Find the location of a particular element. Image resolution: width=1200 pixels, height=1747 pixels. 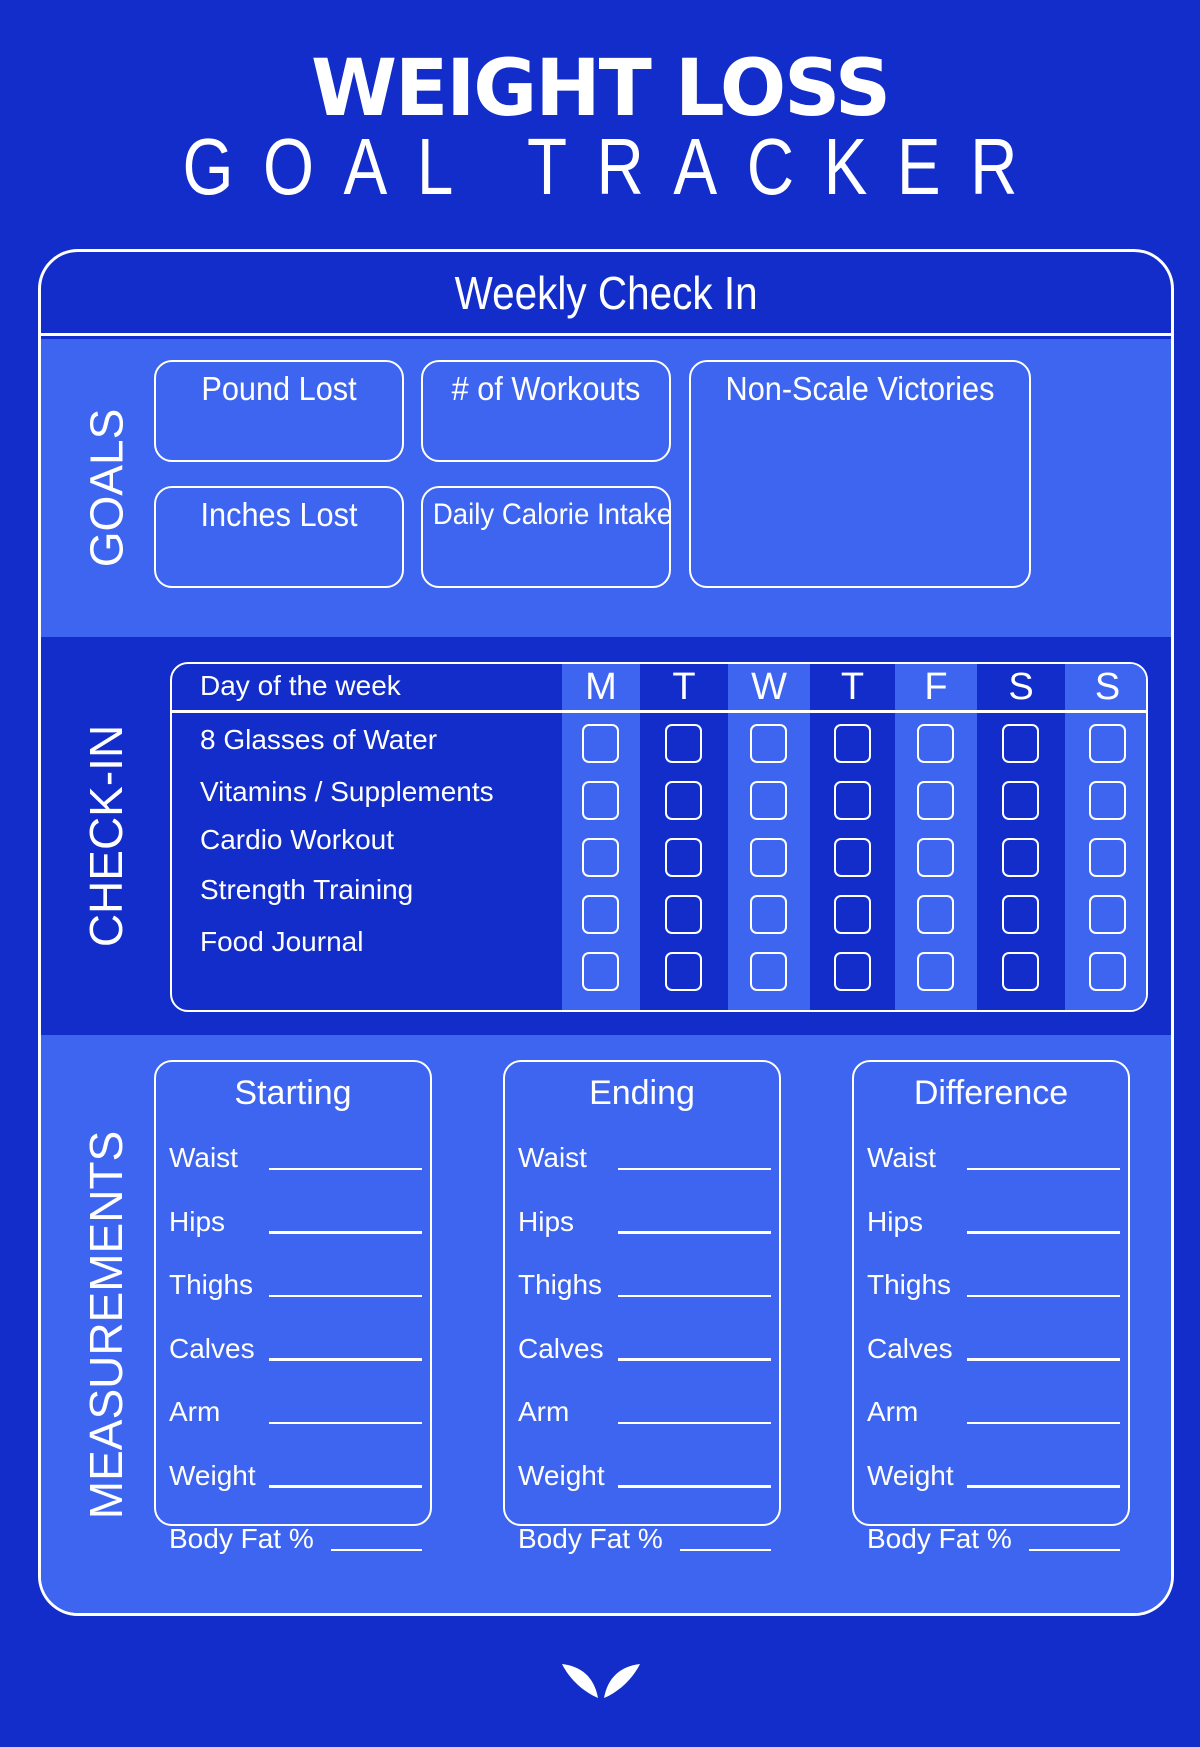

measurement-column-title: Ending is located at coordinates (642, 1093).